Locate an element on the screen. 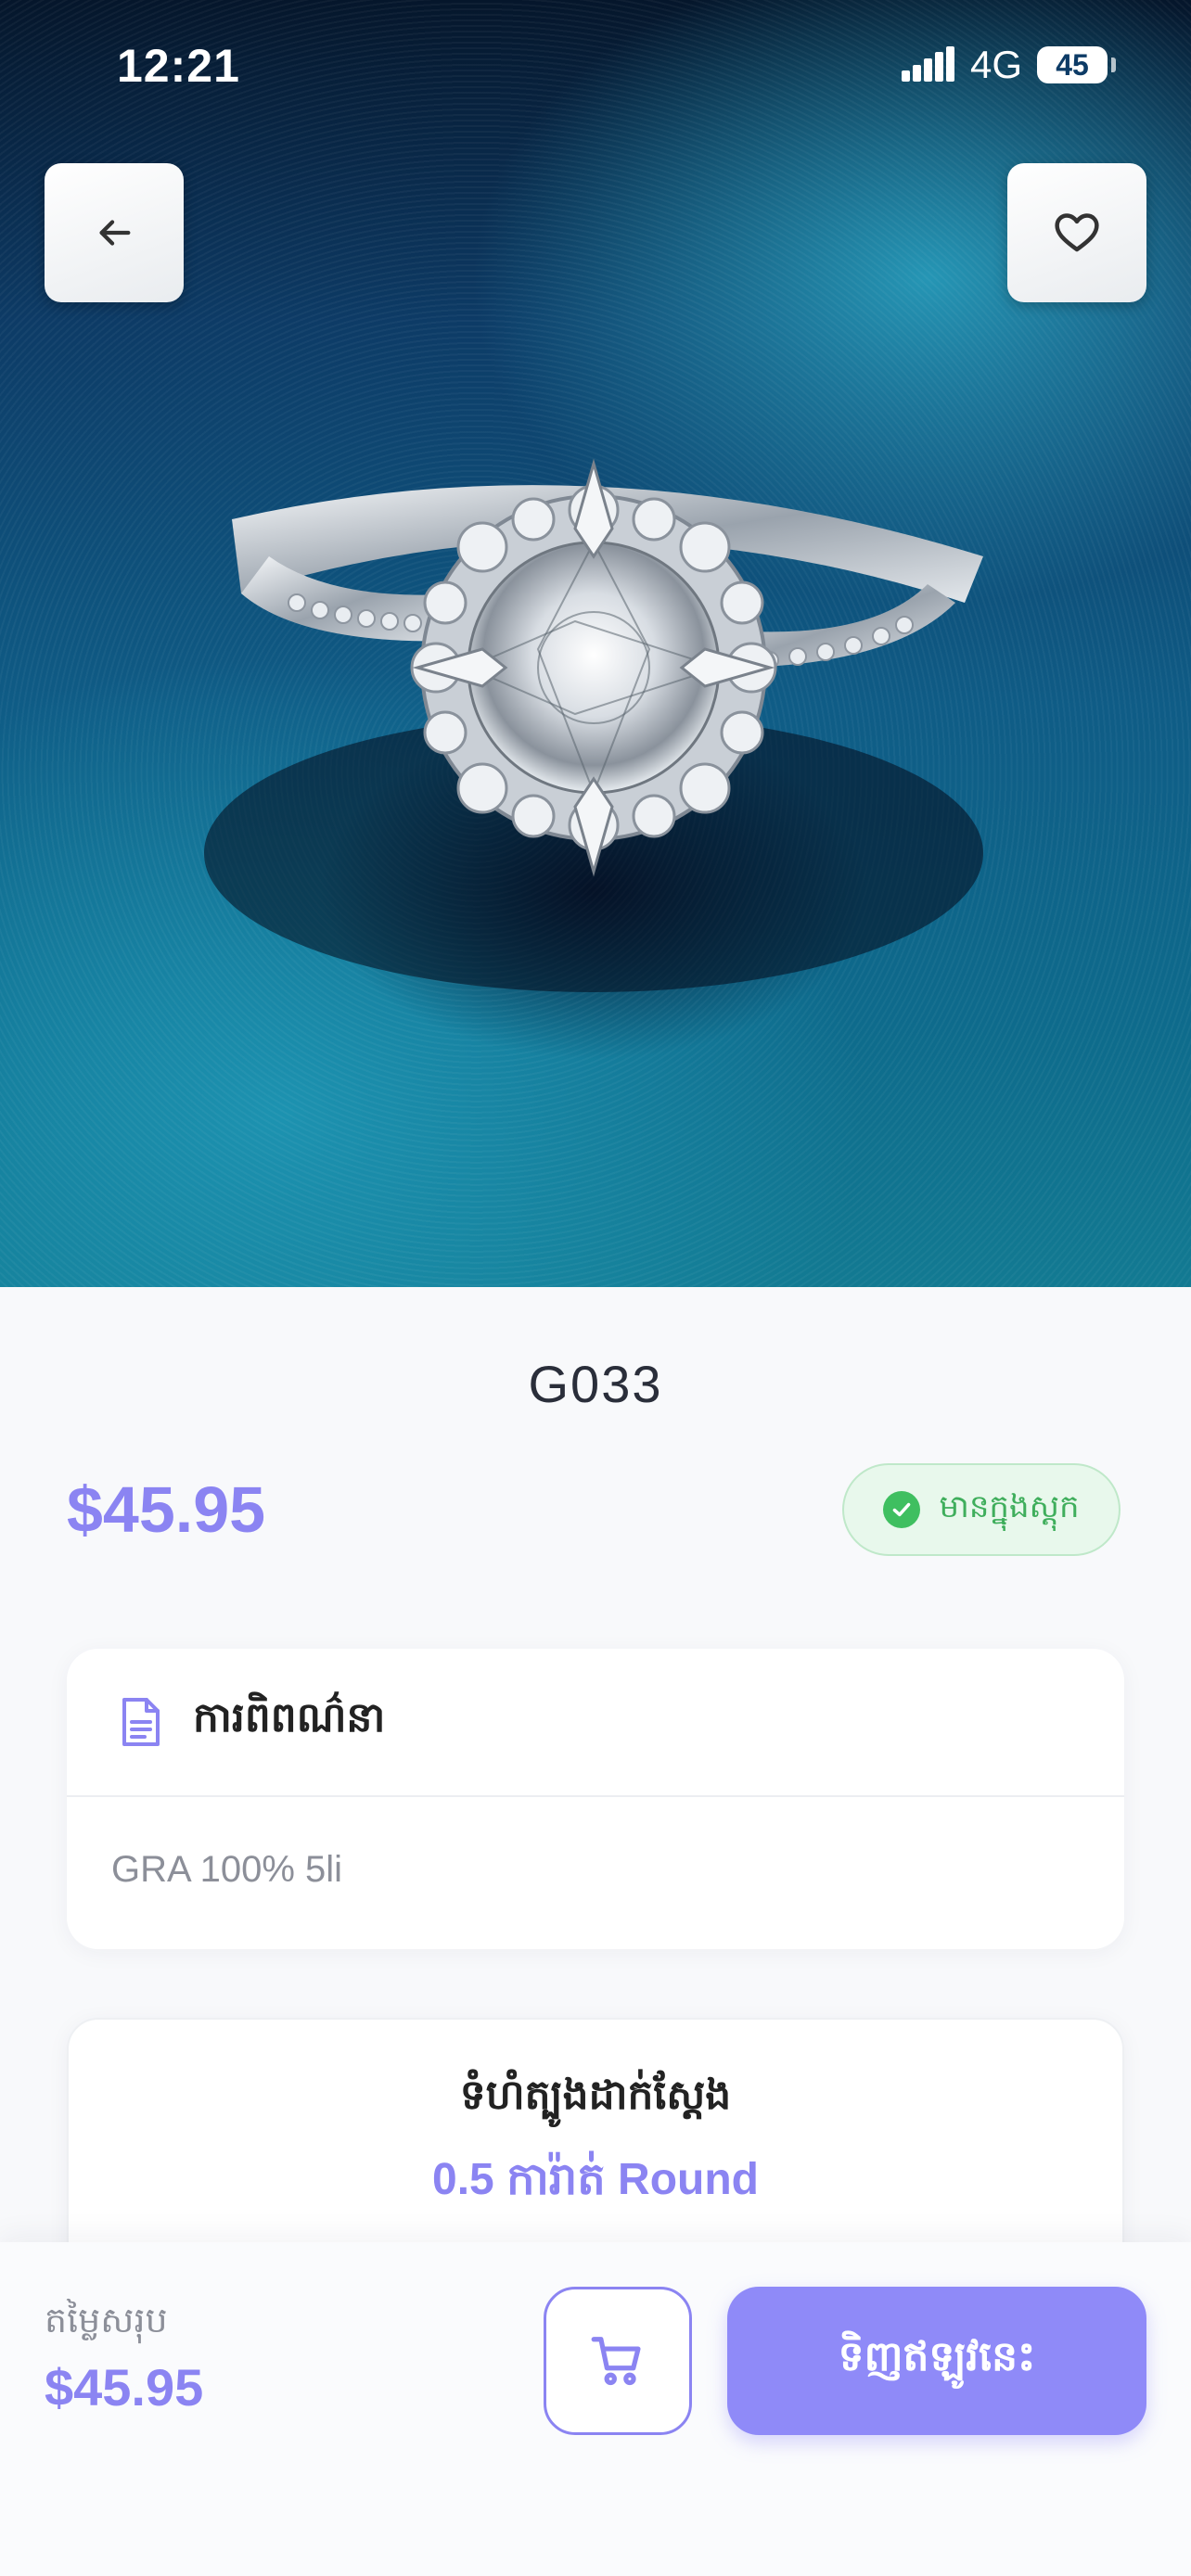 This screenshot has width=1191, height=2576. stock-label: មានក្នុងស្តុក is located at coordinates (1010, 1506).